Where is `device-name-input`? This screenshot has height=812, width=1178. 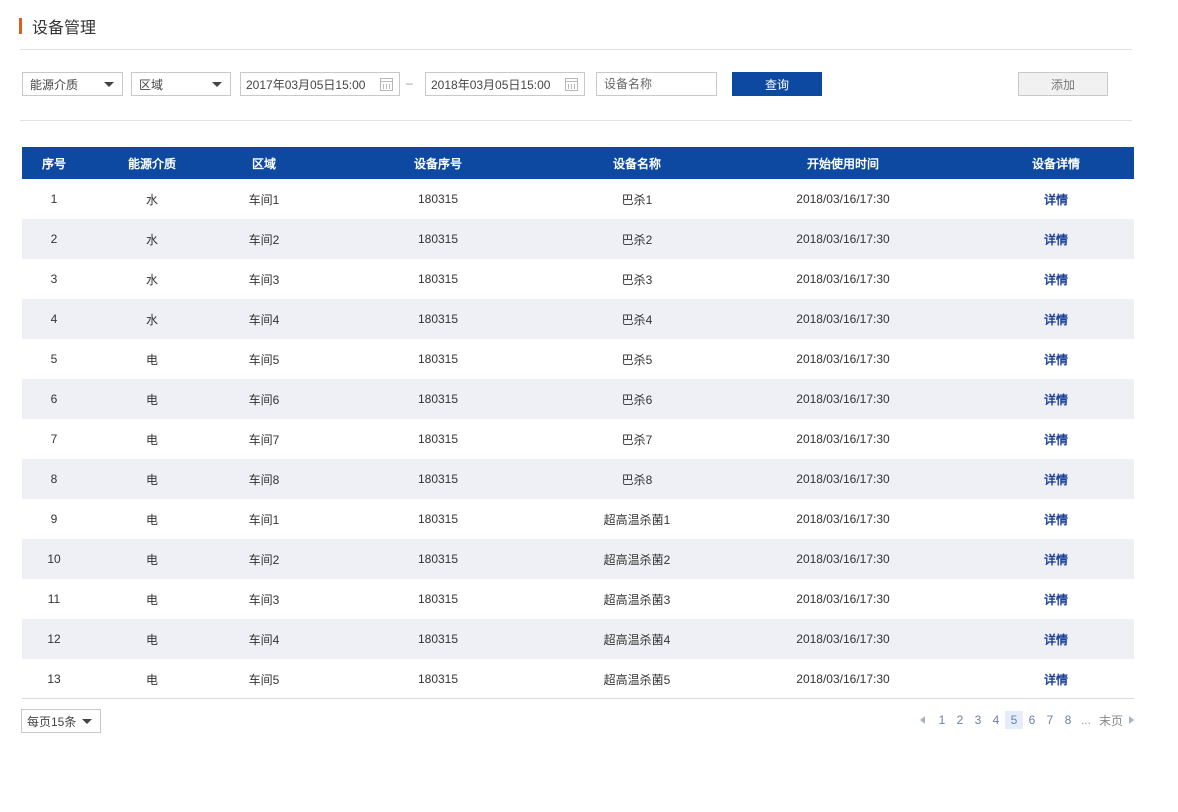
device-name-input is located at coordinates (656, 84).